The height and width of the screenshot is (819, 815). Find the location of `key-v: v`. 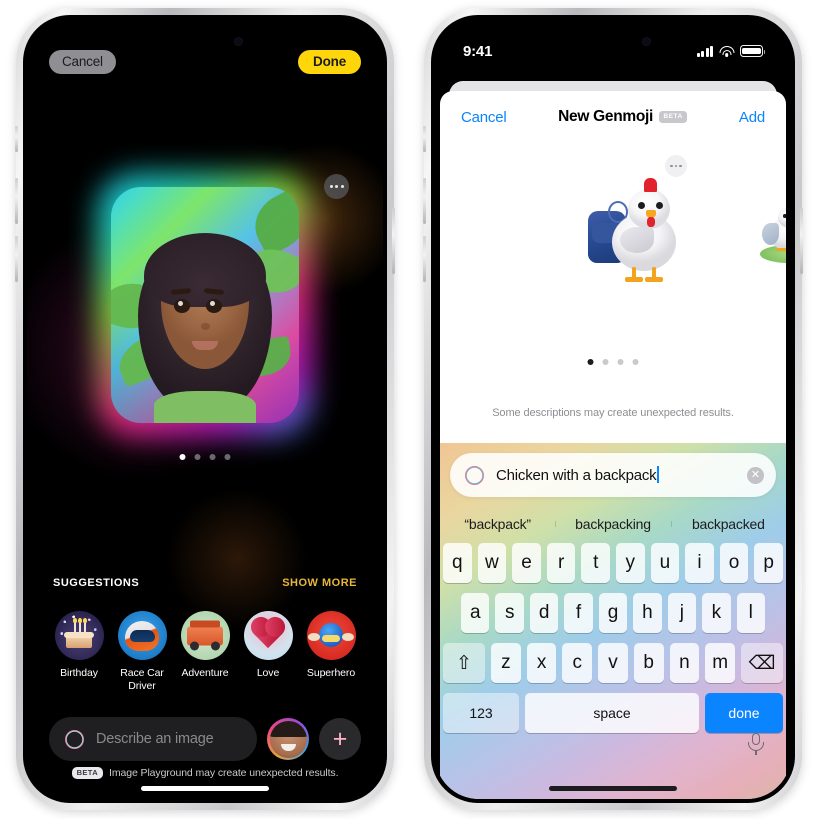

key-v: v is located at coordinates (613, 663).